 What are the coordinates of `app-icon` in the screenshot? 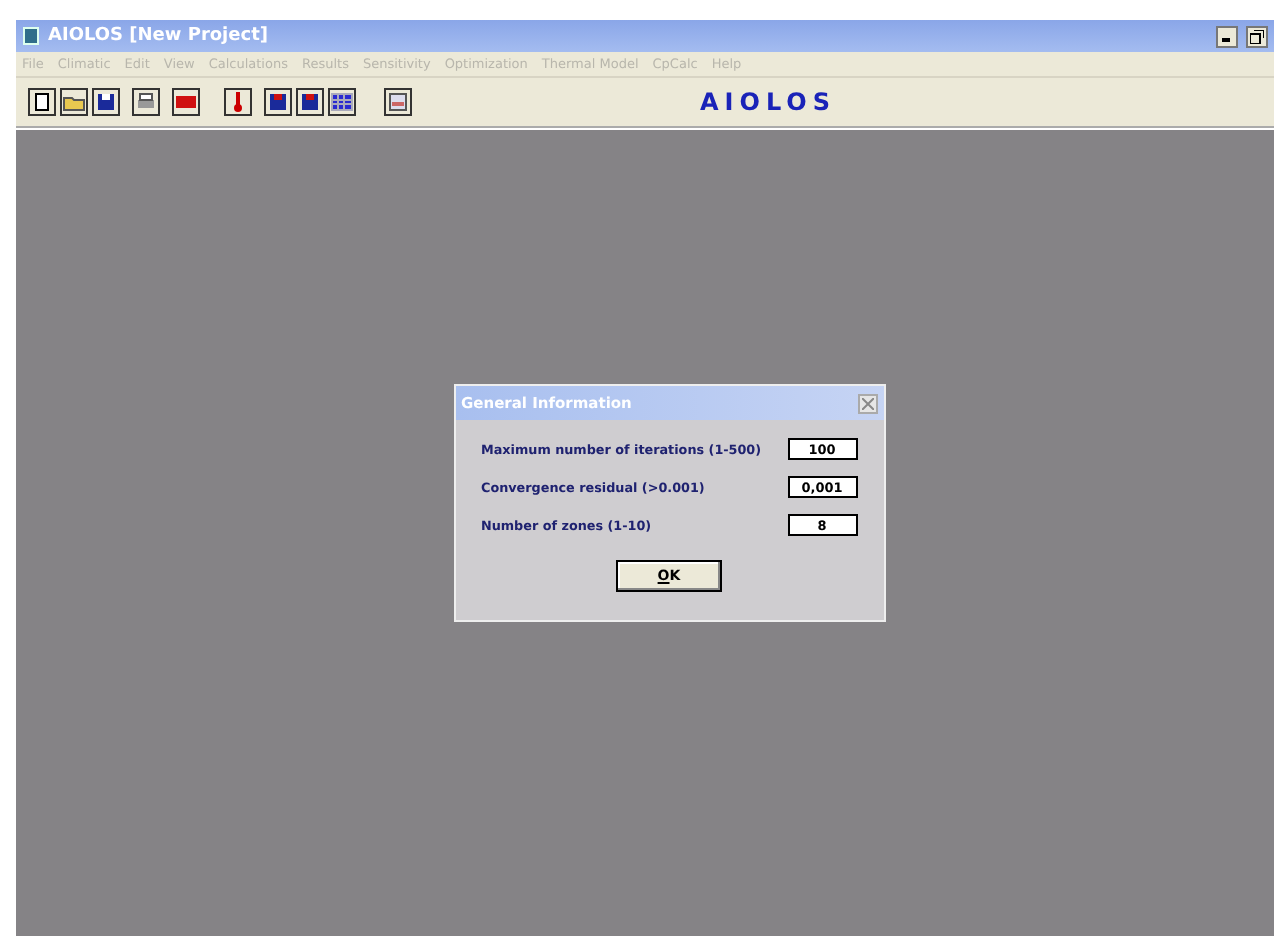 It's located at (31, 36).